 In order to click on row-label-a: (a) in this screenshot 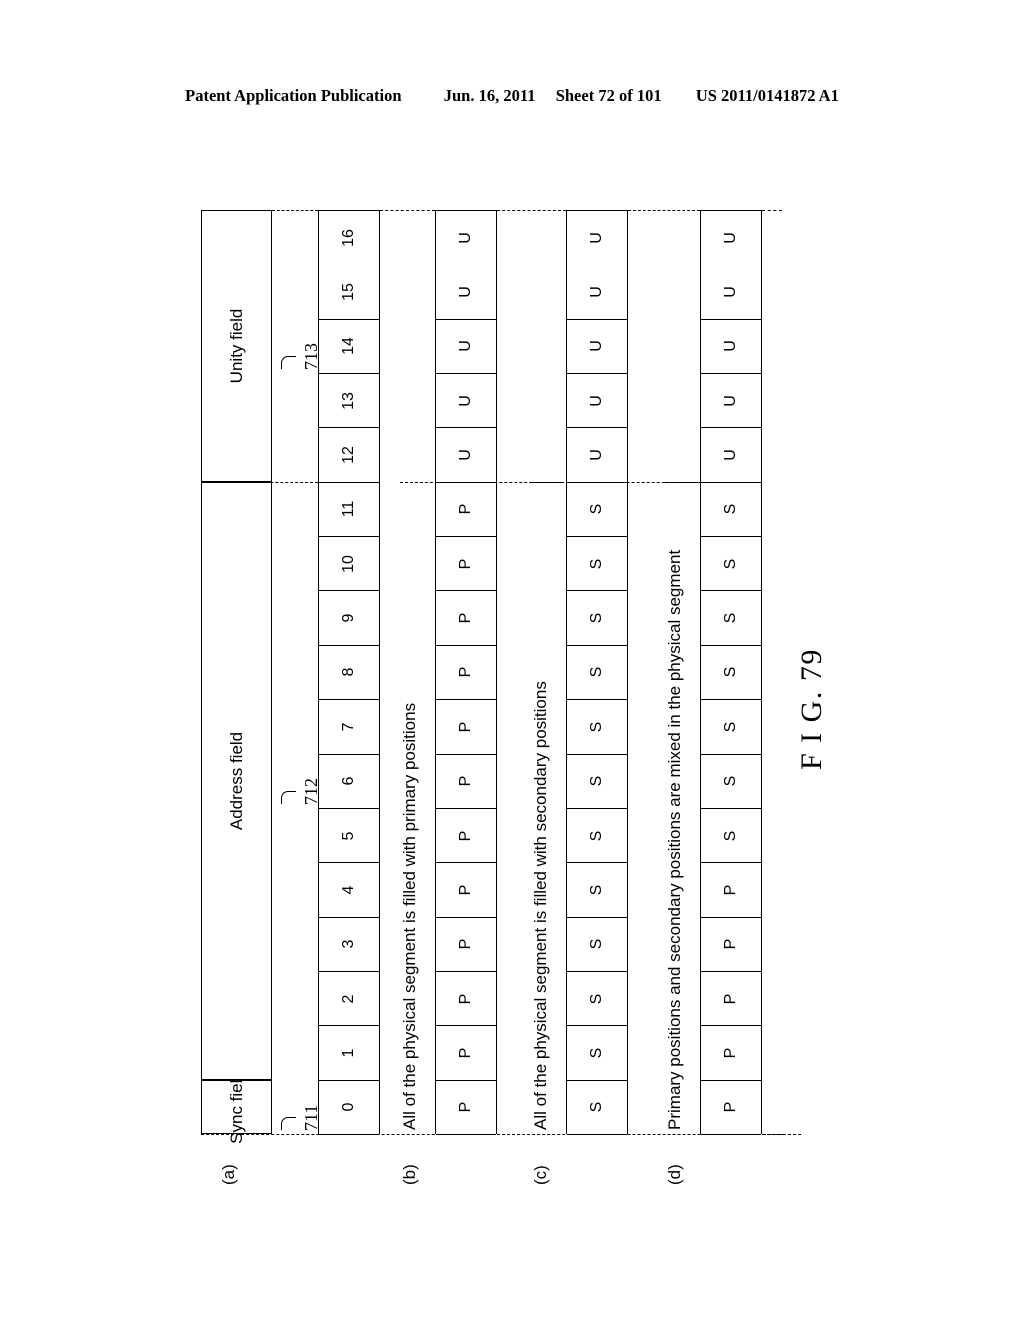, I will do `click(228, 1174)`.